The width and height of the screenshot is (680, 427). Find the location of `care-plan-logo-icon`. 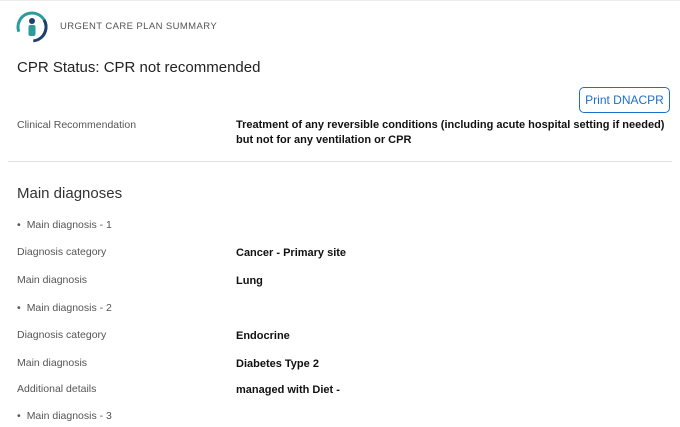

care-plan-logo-icon is located at coordinates (32, 27).